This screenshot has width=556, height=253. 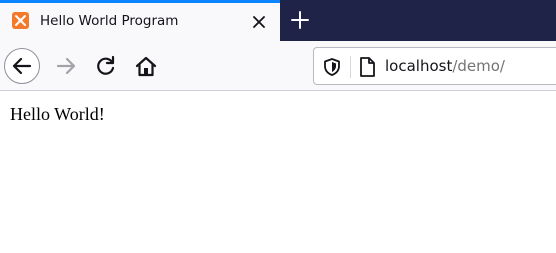 What do you see at coordinates (259, 22) in the screenshot?
I see `close-icon` at bounding box center [259, 22].